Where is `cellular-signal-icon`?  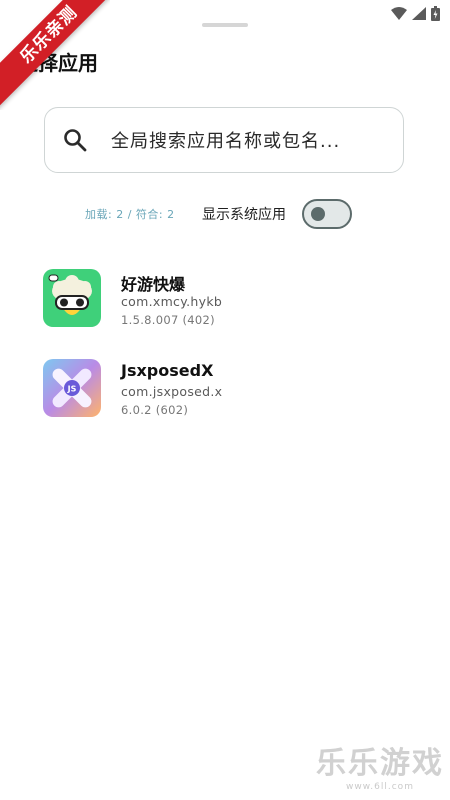
cellular-signal-icon is located at coordinates (419, 13).